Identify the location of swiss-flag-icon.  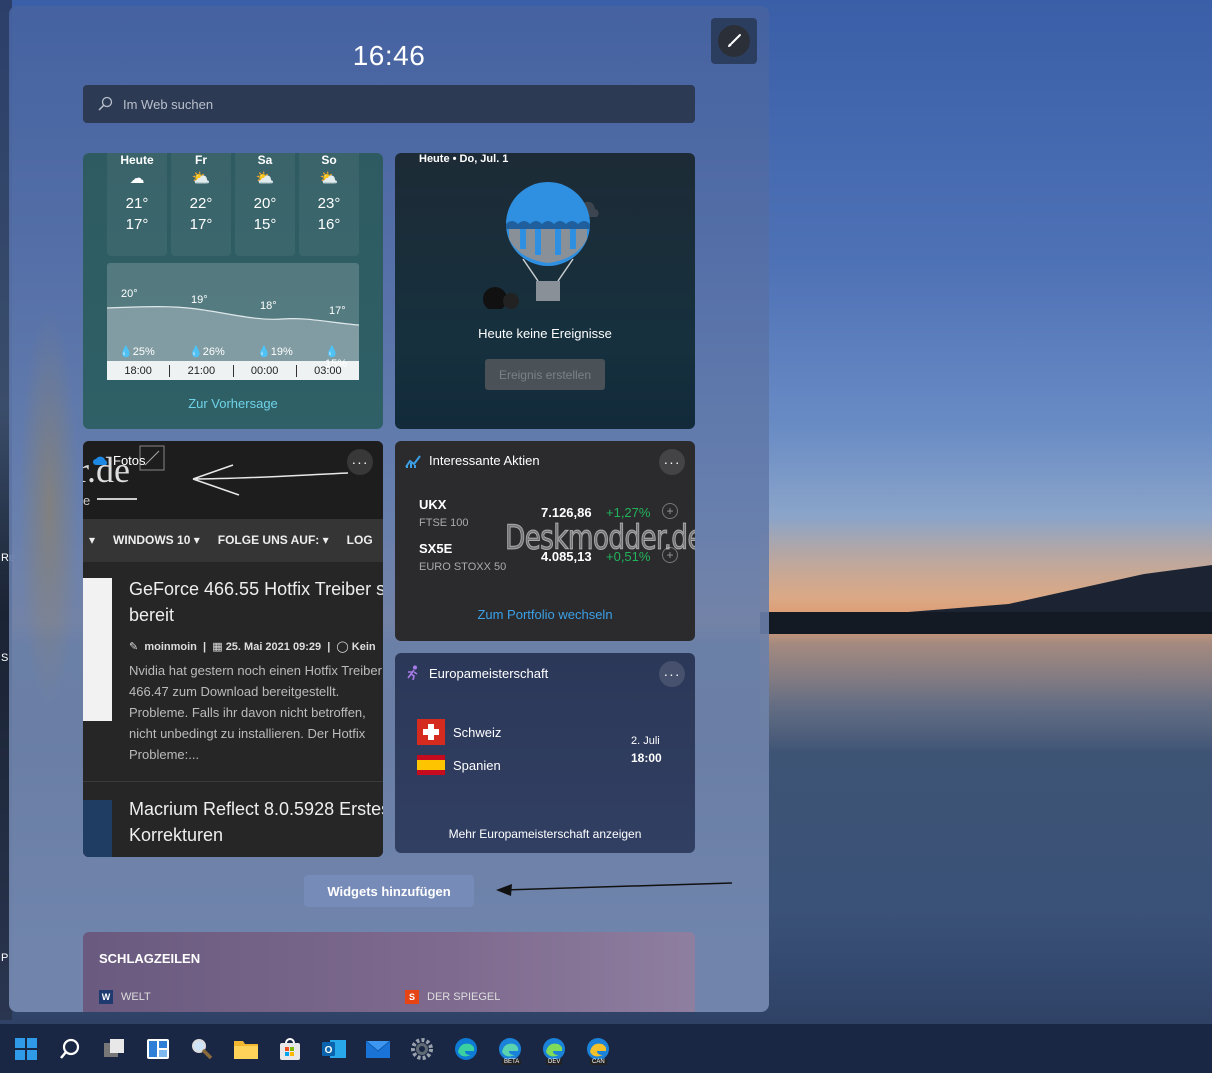
(431, 732).